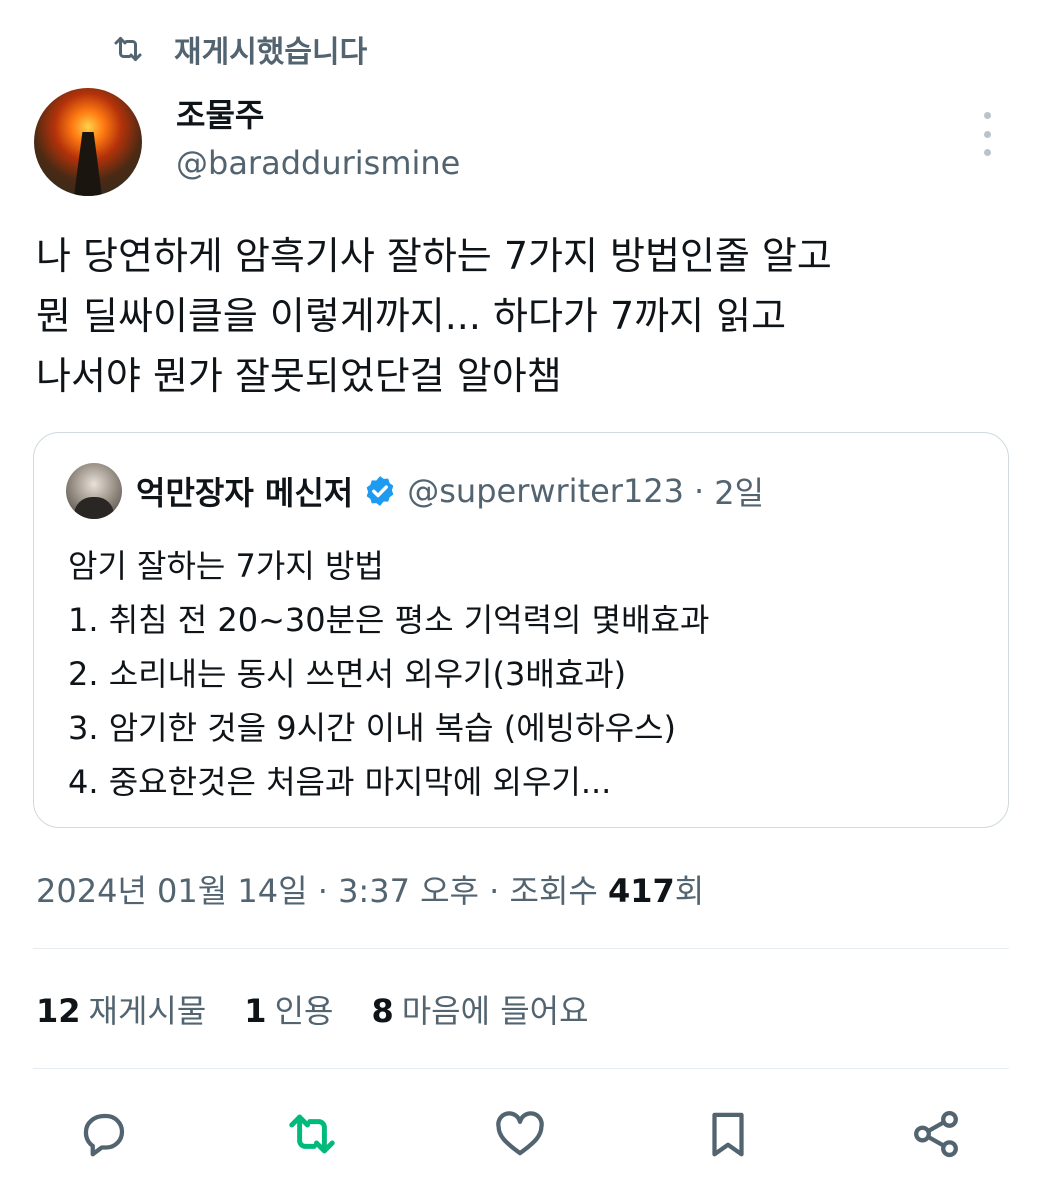 This screenshot has width=1041, height=1200. What do you see at coordinates (245, 493) in the screenshot?
I see `quoted-display-name: 억만장자 메신저` at bounding box center [245, 493].